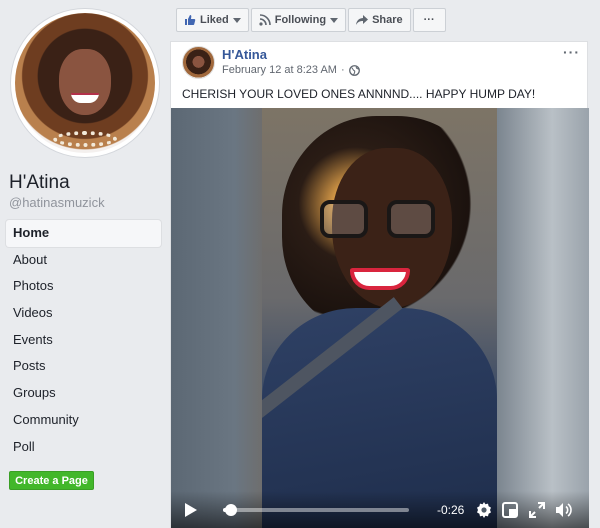  What do you see at coordinates (279, 70) in the screenshot?
I see `post-timestamp: February 12 at 8:23 AM` at bounding box center [279, 70].